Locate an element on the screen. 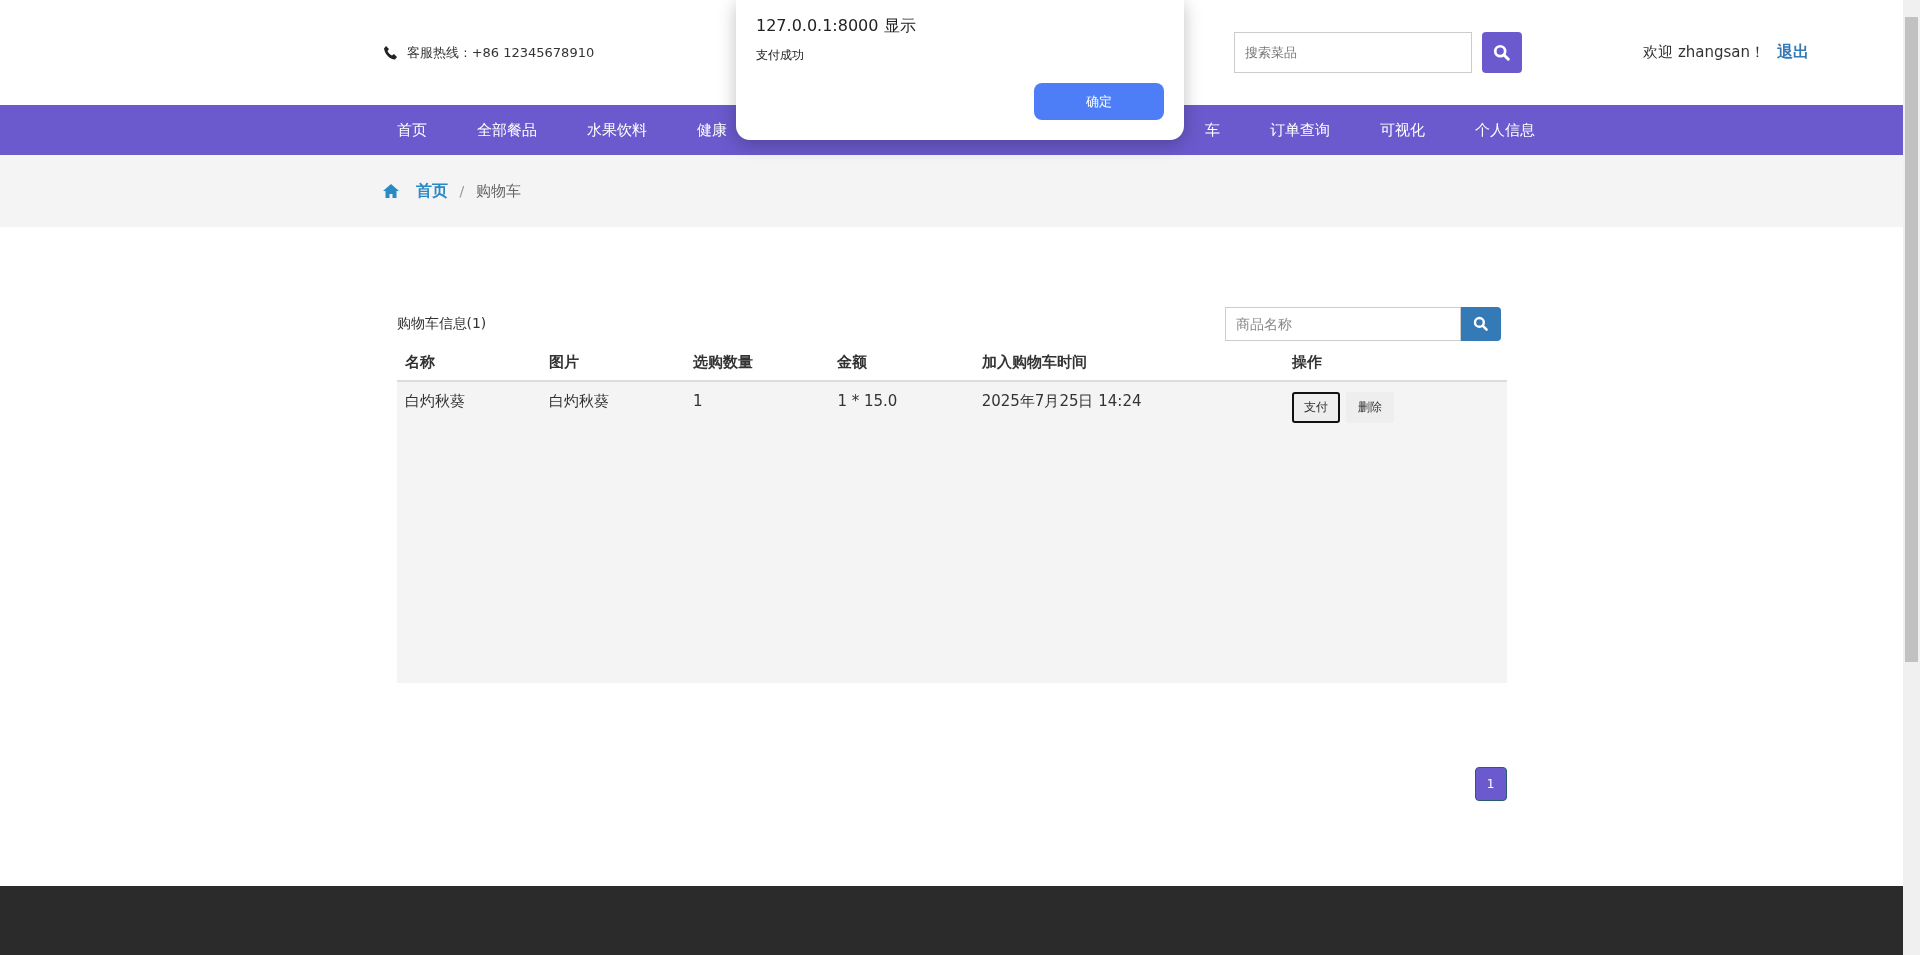 Image resolution: width=1920 pixels, height=955 pixels. table-cell: 2025年7月25日 14:24 is located at coordinates (1129, 532).